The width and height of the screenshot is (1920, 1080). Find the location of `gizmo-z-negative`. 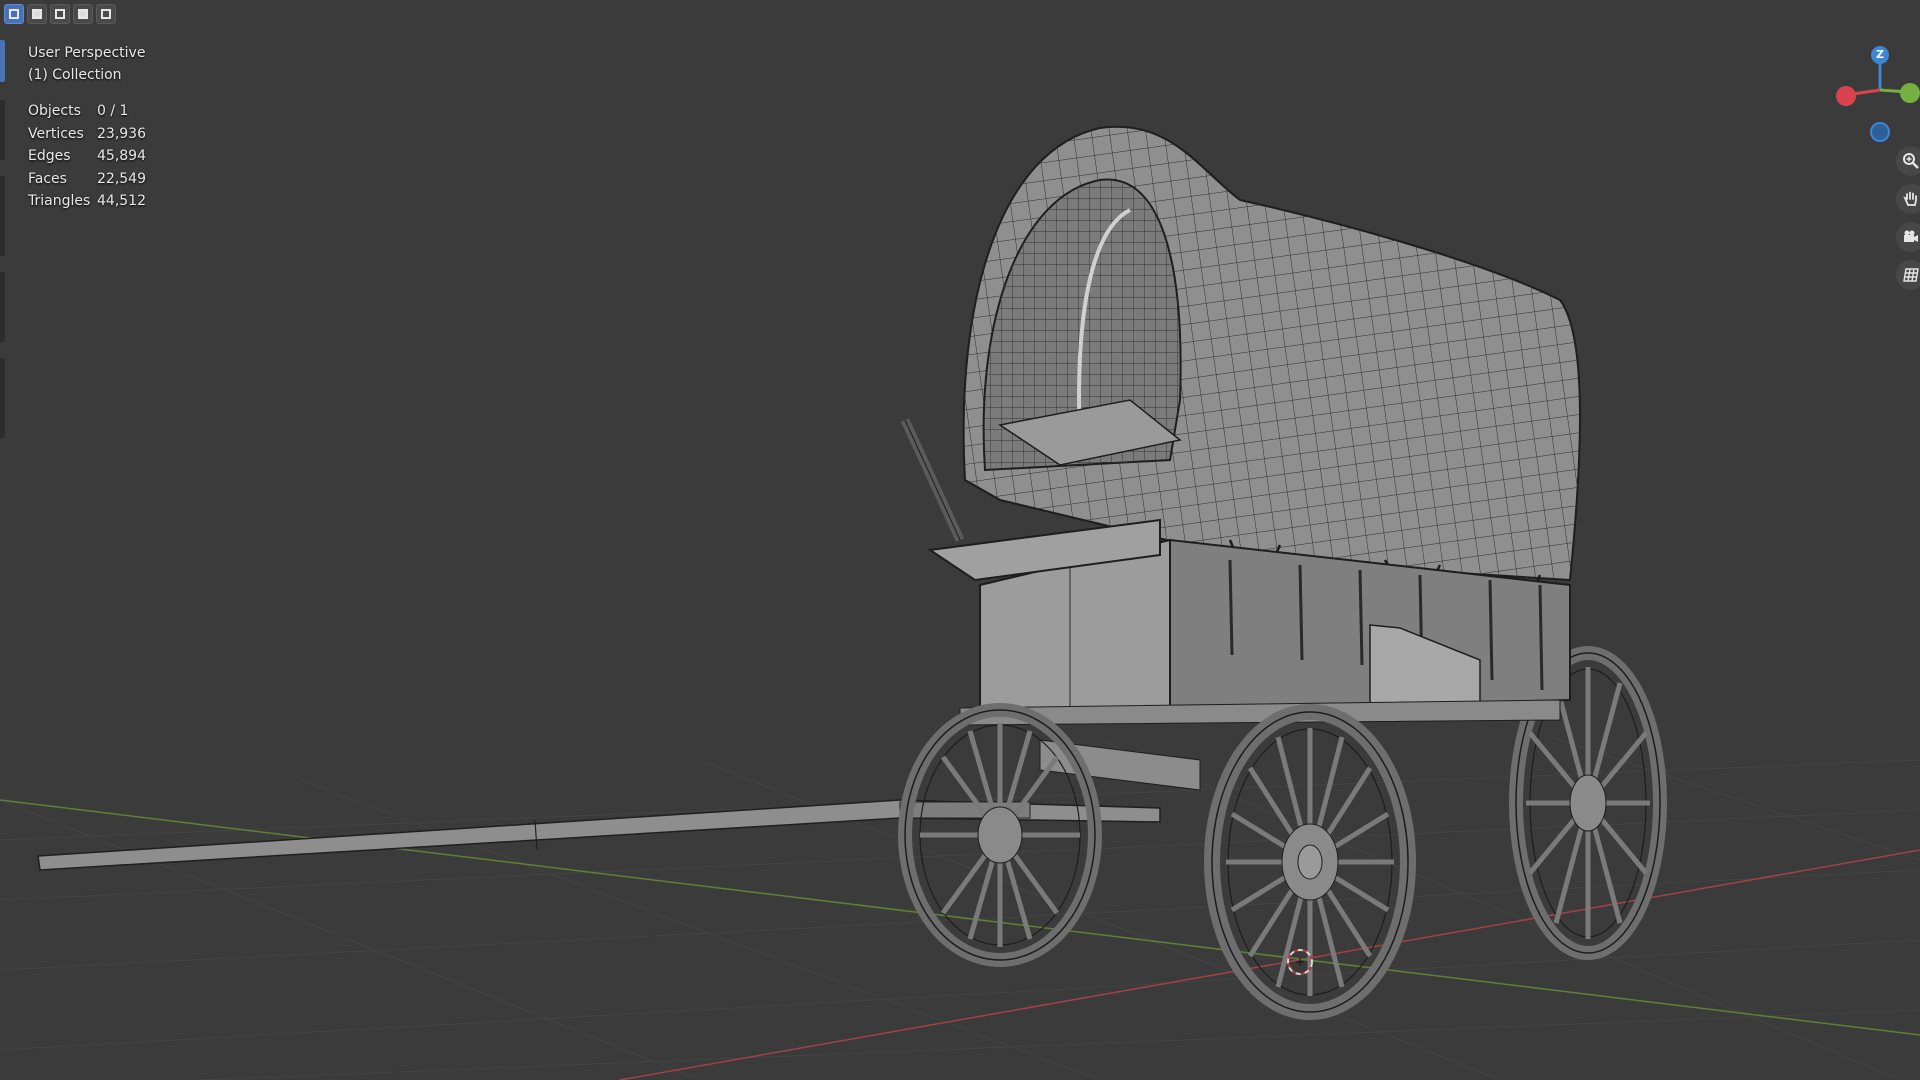

gizmo-z-negative is located at coordinates (1880, 132).